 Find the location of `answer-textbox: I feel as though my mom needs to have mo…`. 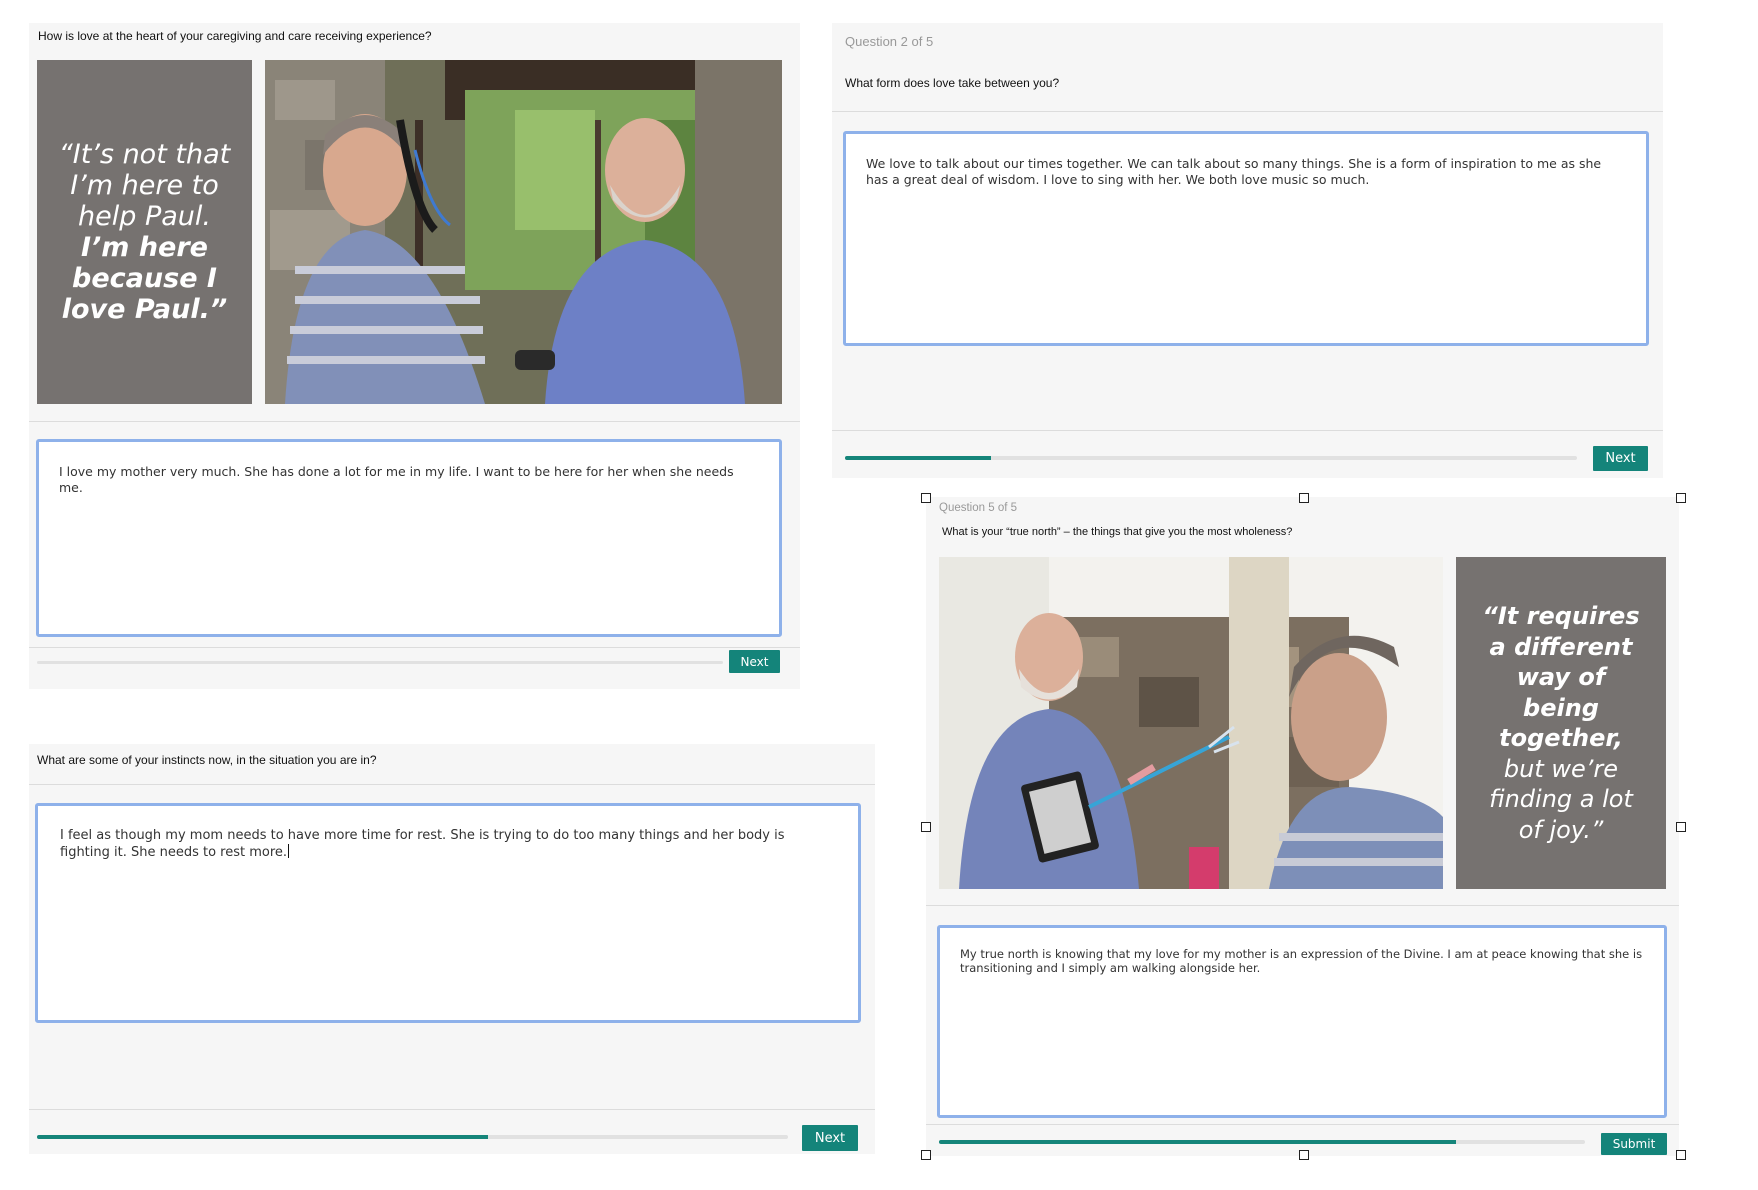

answer-textbox: I feel as though my mom needs to have mo… is located at coordinates (448, 913).